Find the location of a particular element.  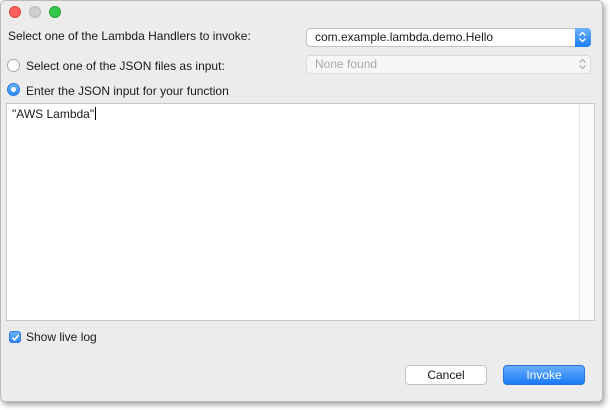

json-file-radio is located at coordinates (13, 65).